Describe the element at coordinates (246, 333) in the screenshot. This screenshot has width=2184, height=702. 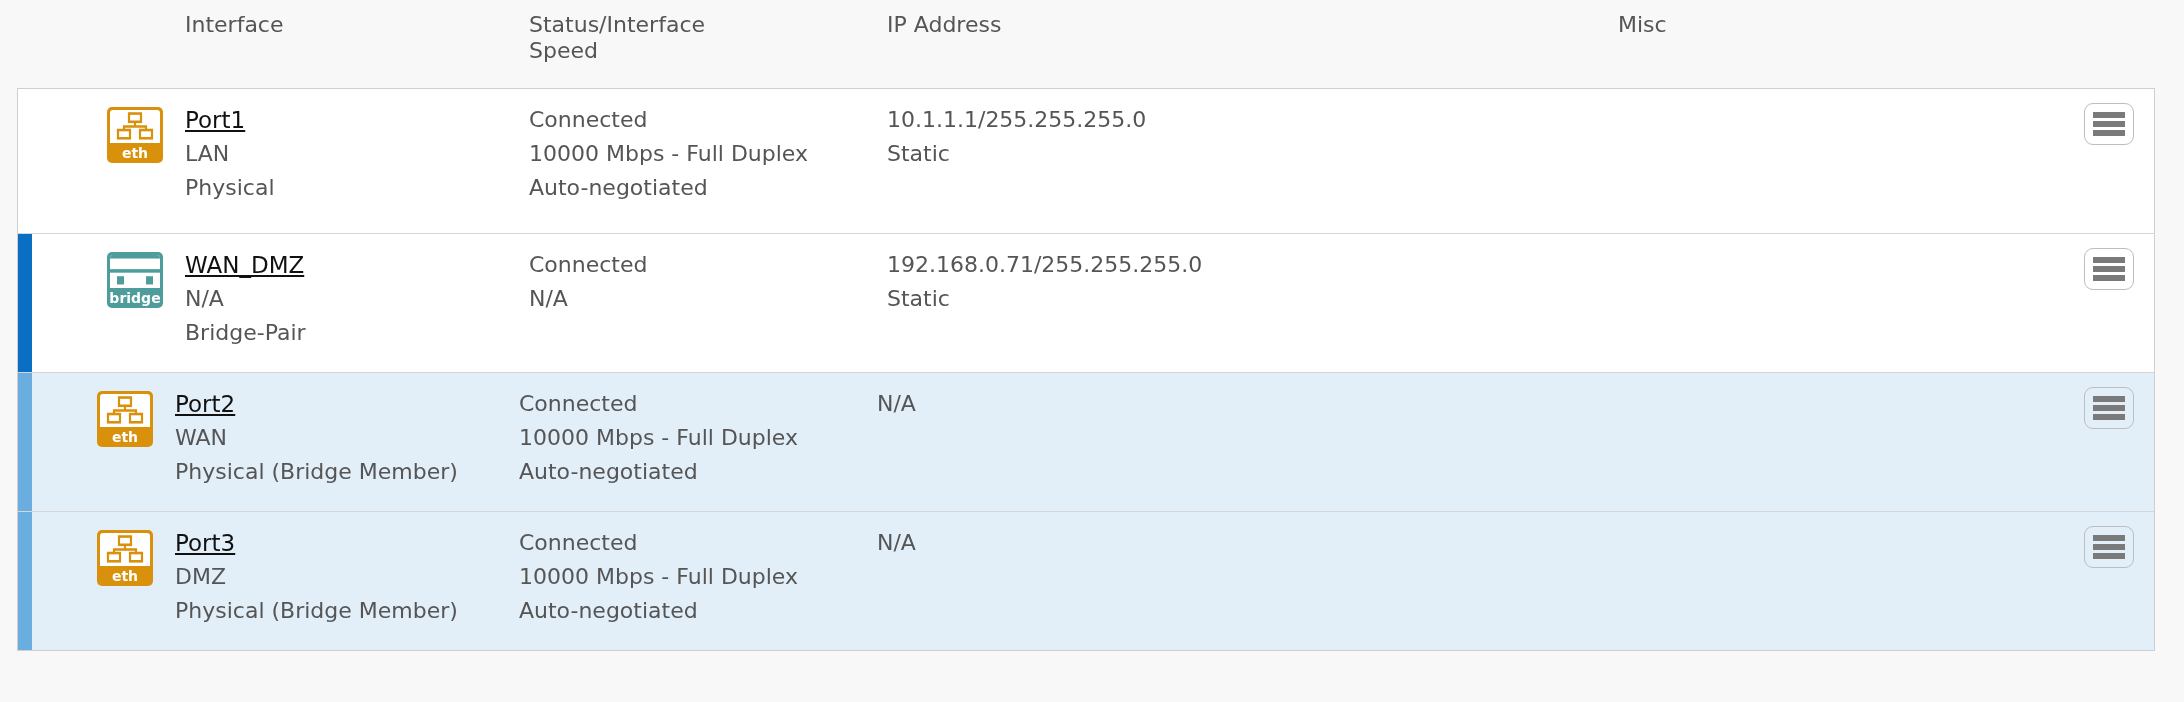
I see `type-text: Bridge-Pair` at that location.